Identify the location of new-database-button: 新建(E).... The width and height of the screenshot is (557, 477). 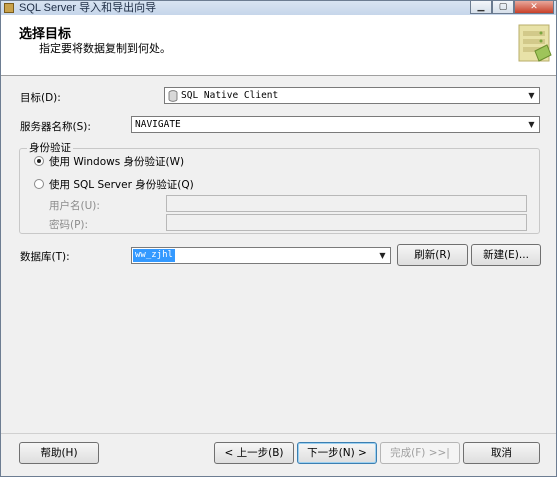
(506, 255).